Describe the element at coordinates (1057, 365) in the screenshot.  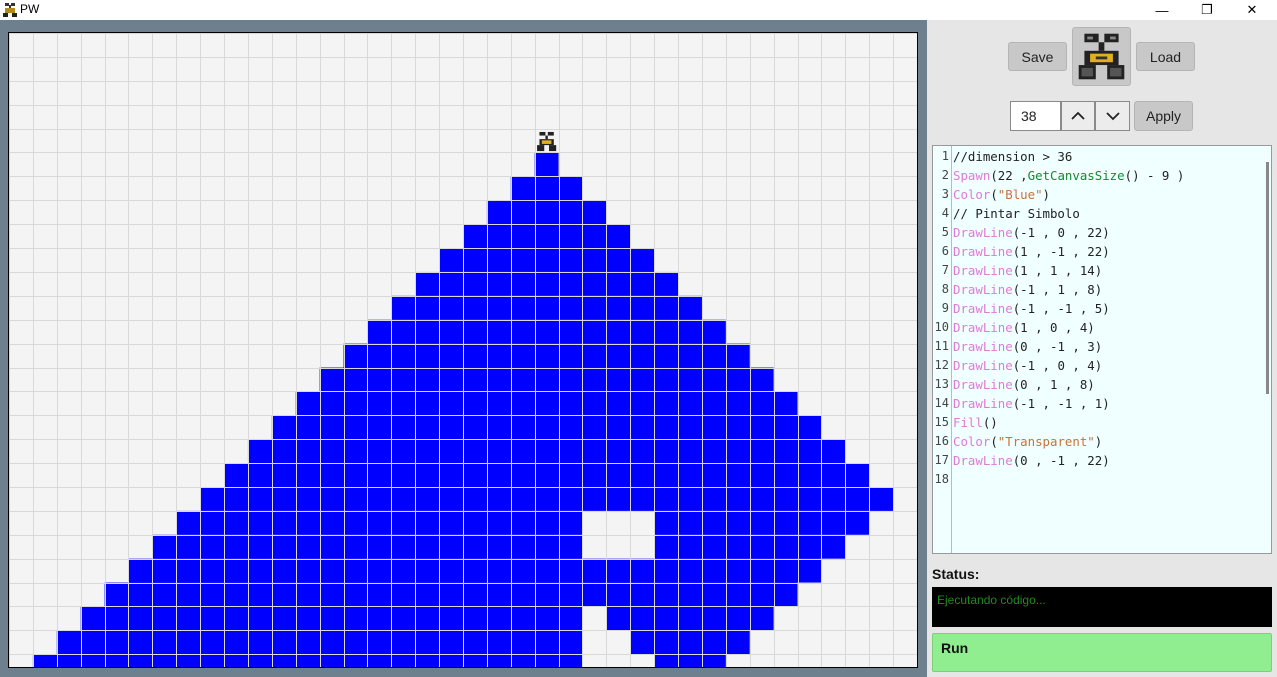
I see `code-text: (-1 , 0 , 4)` at that location.